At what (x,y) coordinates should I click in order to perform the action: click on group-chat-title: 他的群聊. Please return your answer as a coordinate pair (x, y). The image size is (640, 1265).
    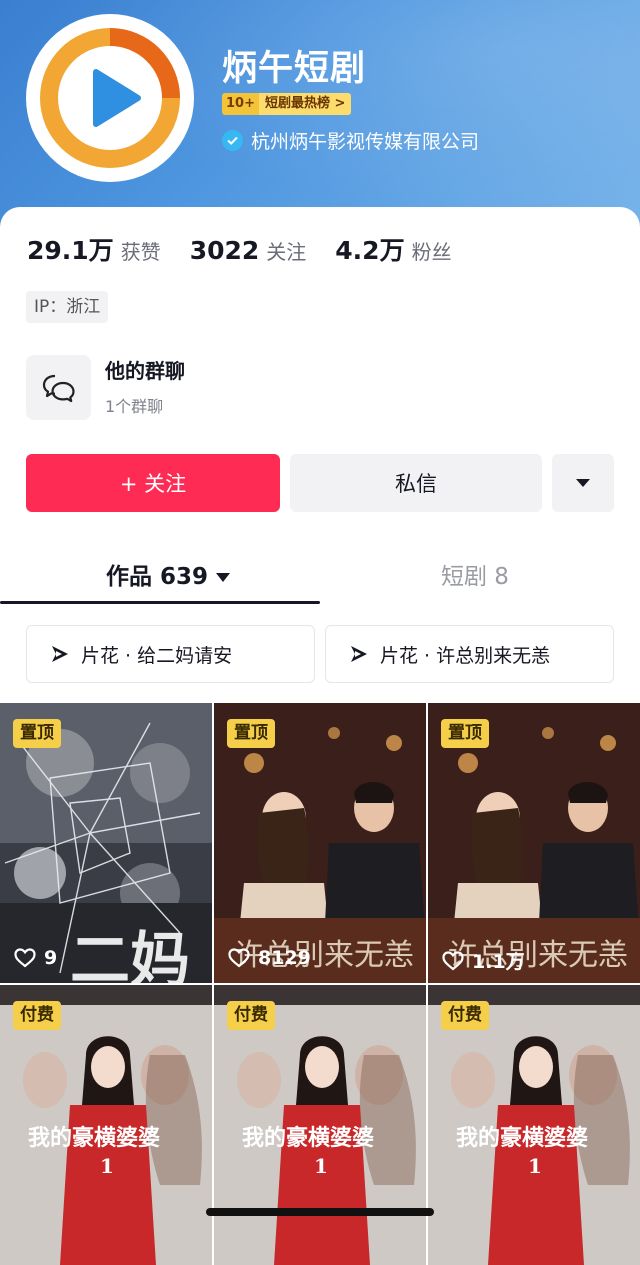
    Looking at the image, I should click on (145, 370).